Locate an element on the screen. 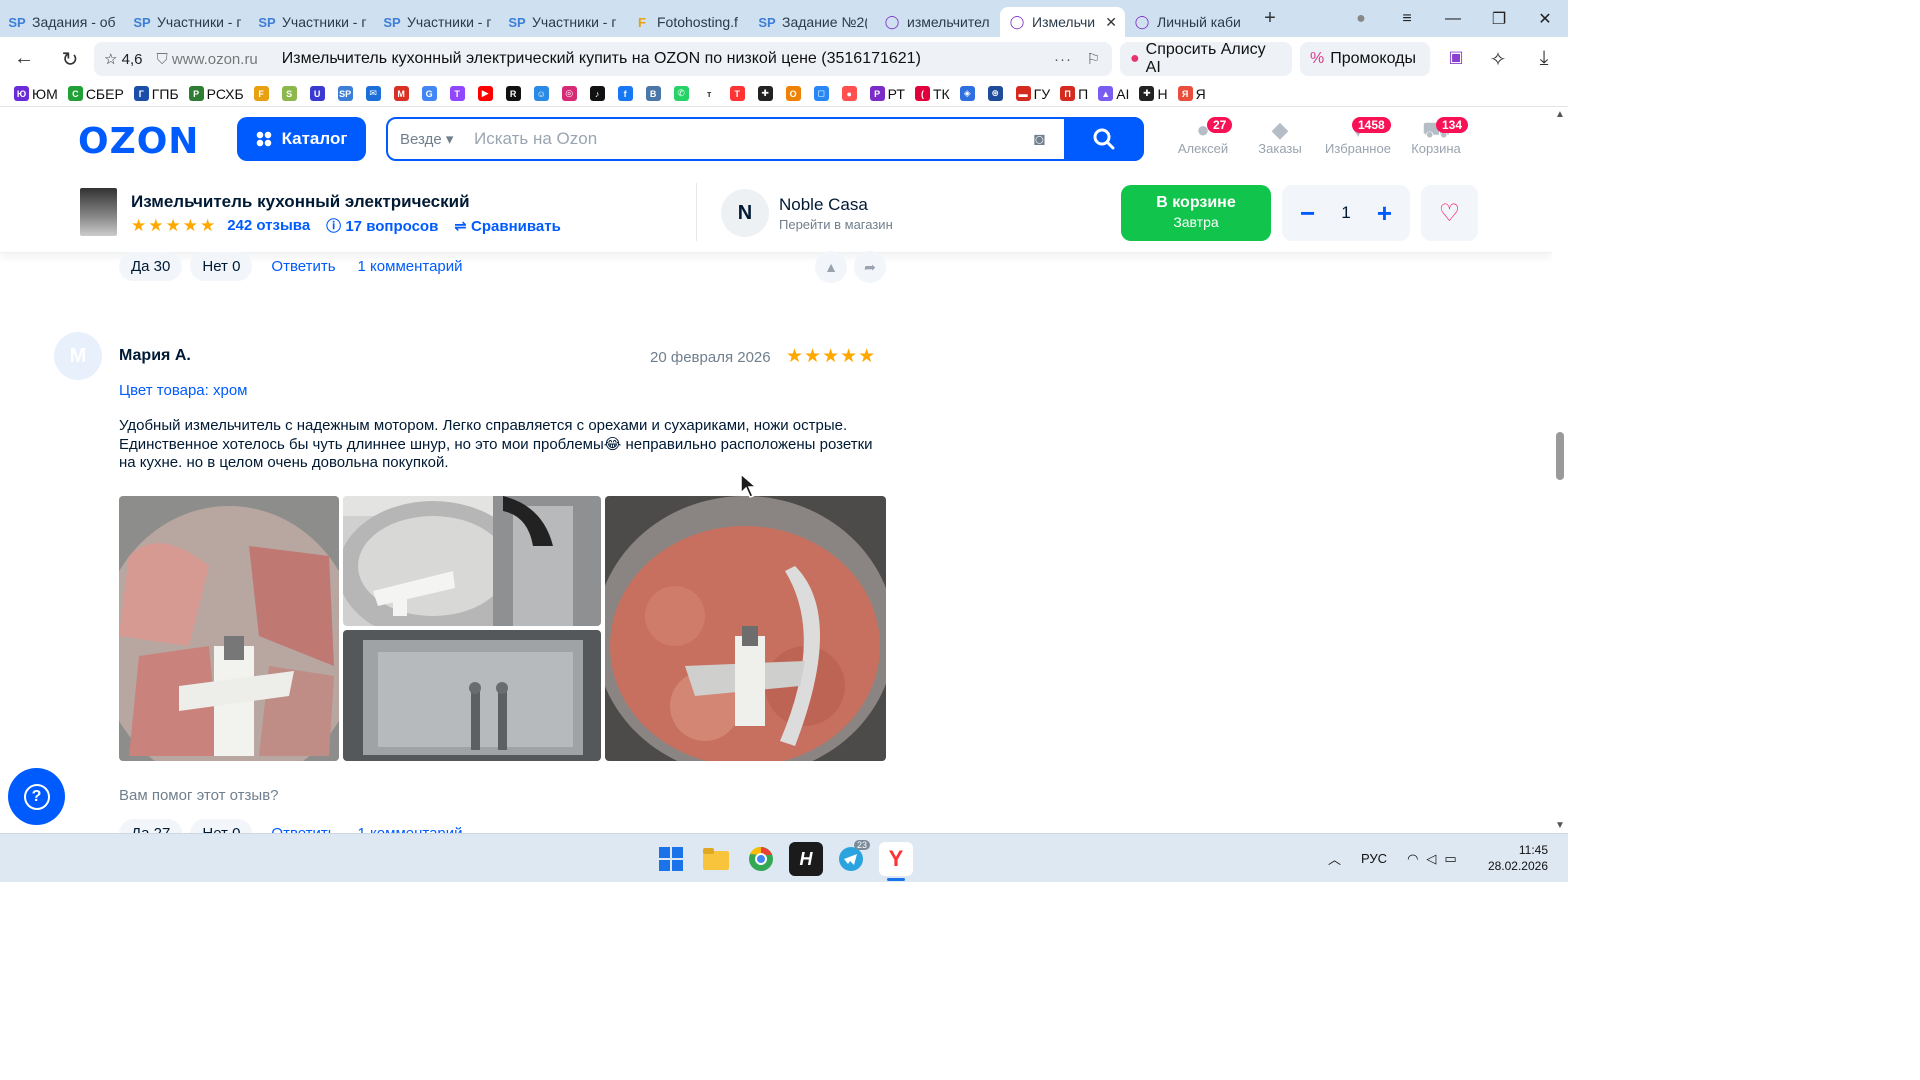 The width and height of the screenshot is (1920, 1080). shop-name: Noble Casa is located at coordinates (823, 205).